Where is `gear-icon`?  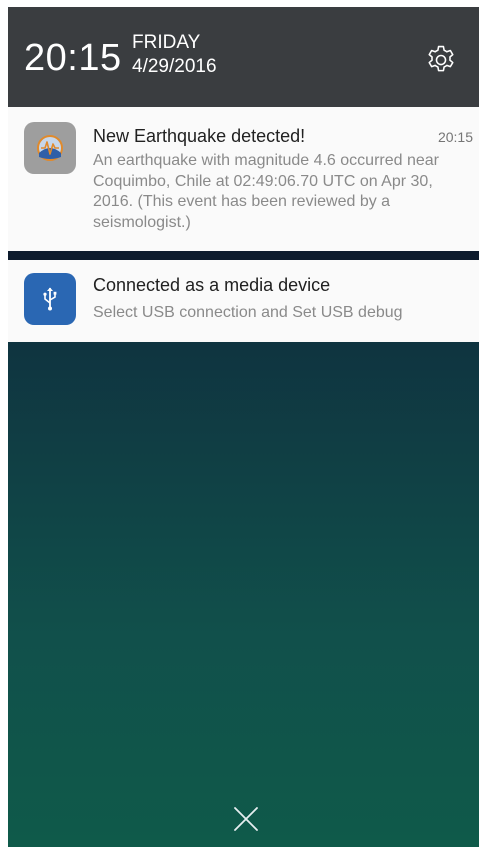
gear-icon is located at coordinates (441, 60).